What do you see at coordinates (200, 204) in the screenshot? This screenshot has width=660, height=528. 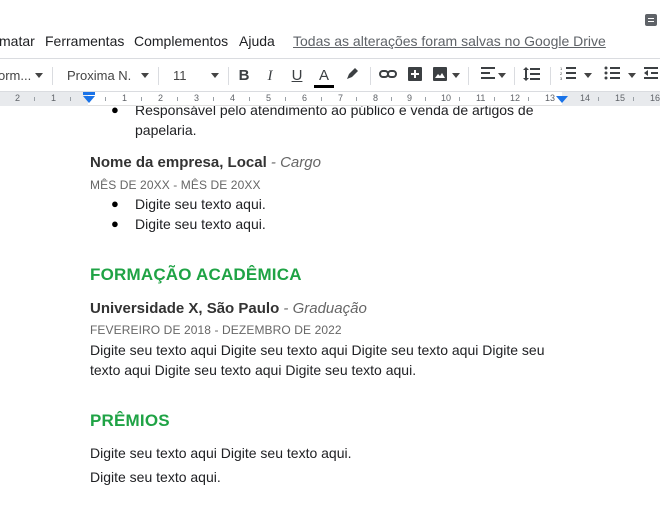 I see `job-bullet-1: Digite seu texto aqui.` at bounding box center [200, 204].